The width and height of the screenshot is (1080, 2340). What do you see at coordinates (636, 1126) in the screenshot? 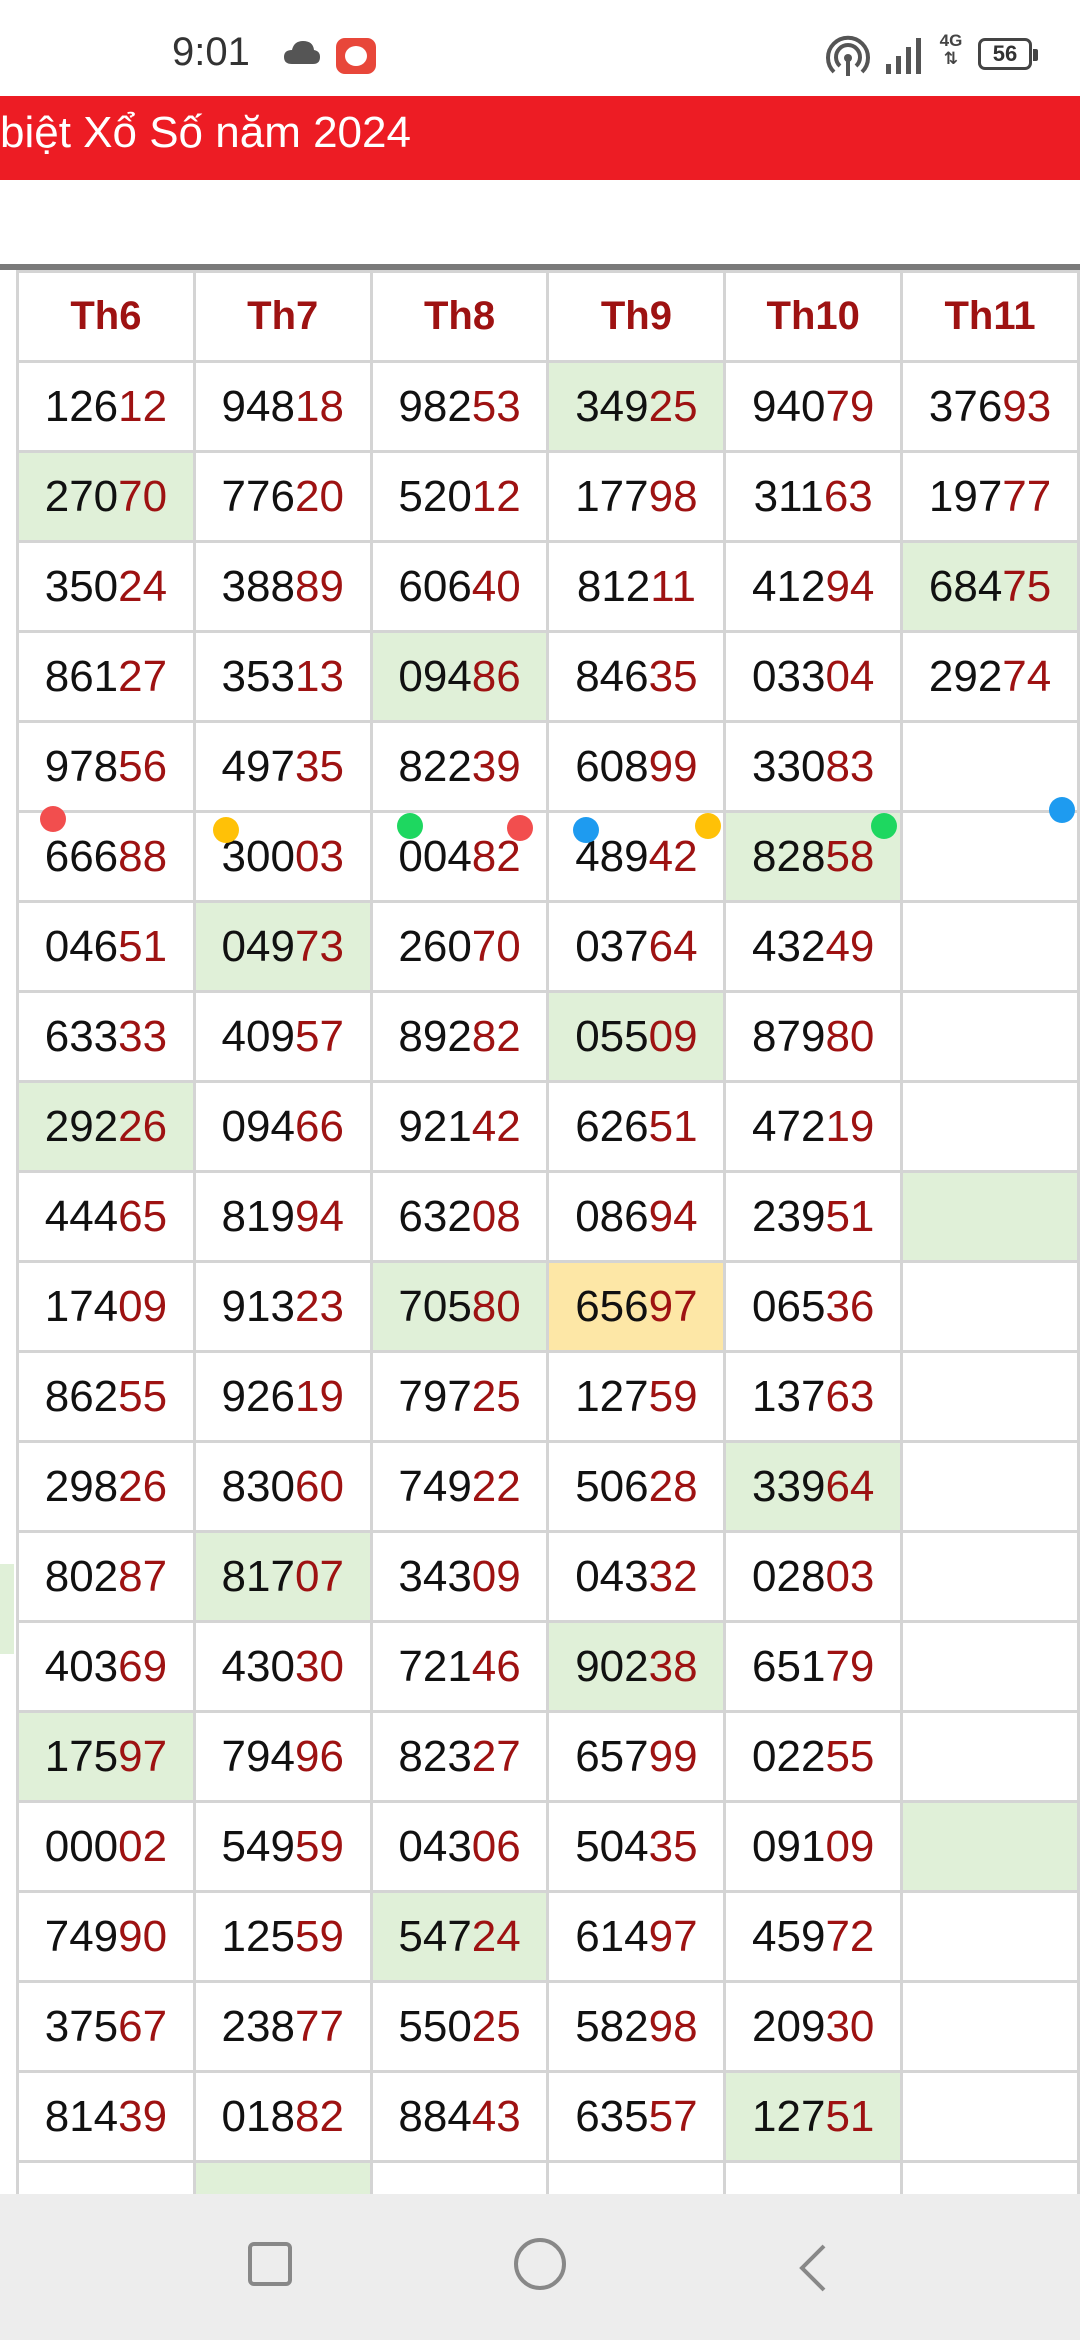
I see `result-cell: 62651` at bounding box center [636, 1126].